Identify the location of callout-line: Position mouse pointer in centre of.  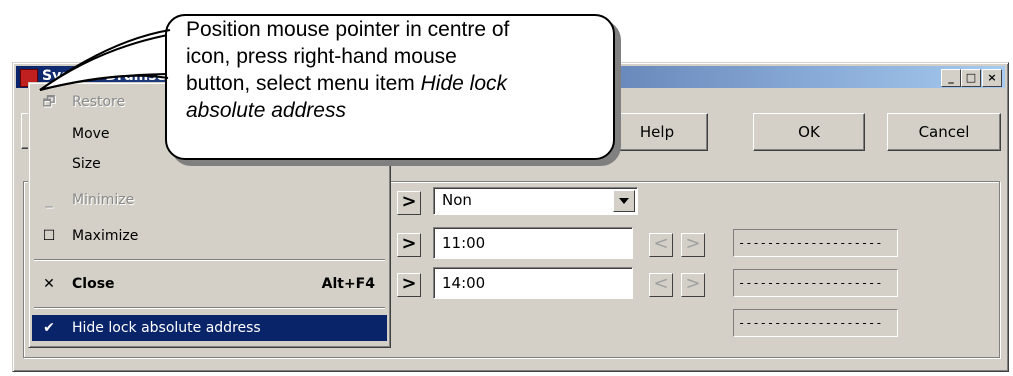
(348, 29).